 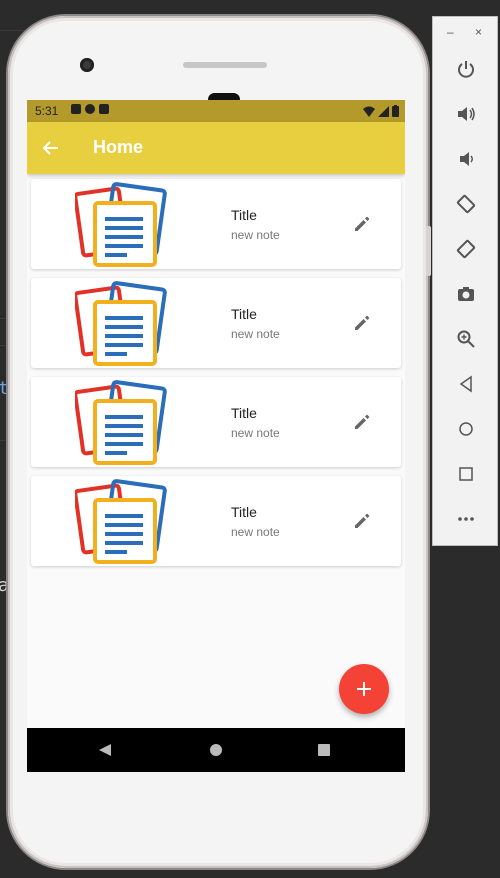 I want to click on wifi-icon, so click(x=369, y=111).